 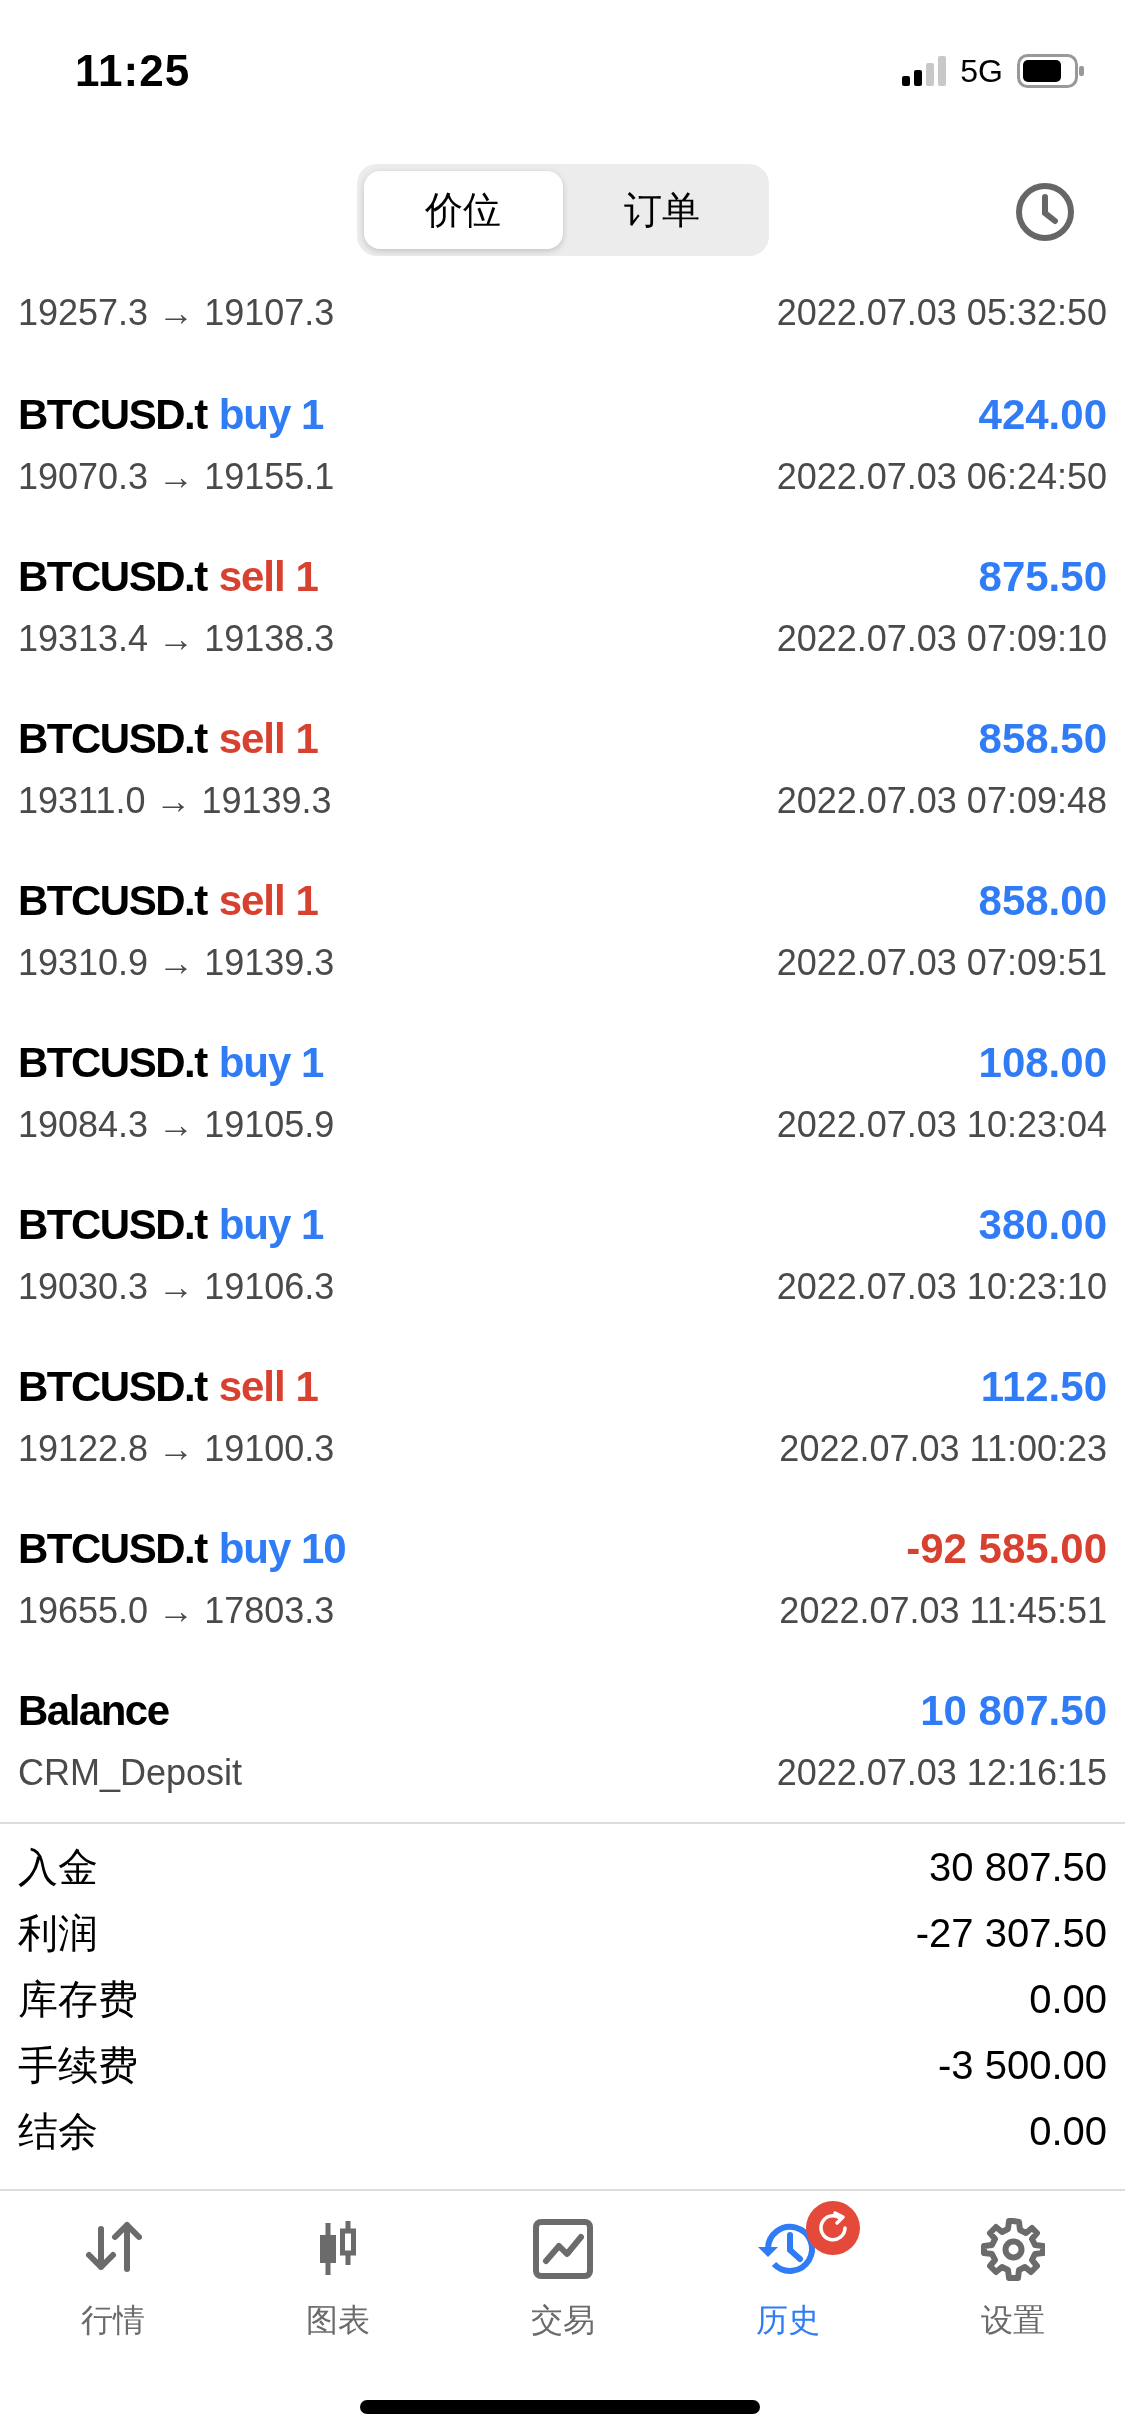 I want to click on deal-prices: 19084.3 → 19105.9, so click(x=176, y=1125).